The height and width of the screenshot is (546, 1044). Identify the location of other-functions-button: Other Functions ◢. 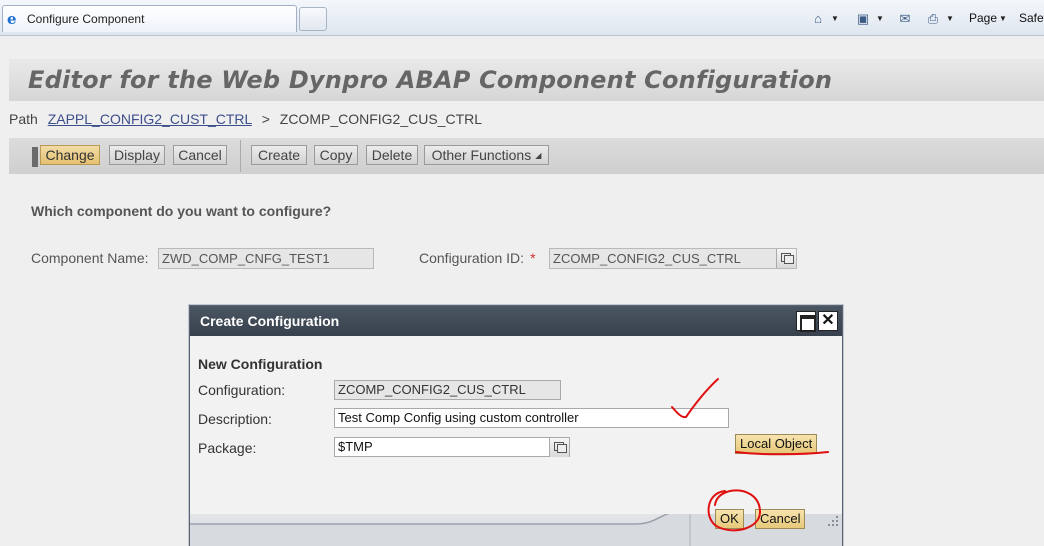
(486, 155).